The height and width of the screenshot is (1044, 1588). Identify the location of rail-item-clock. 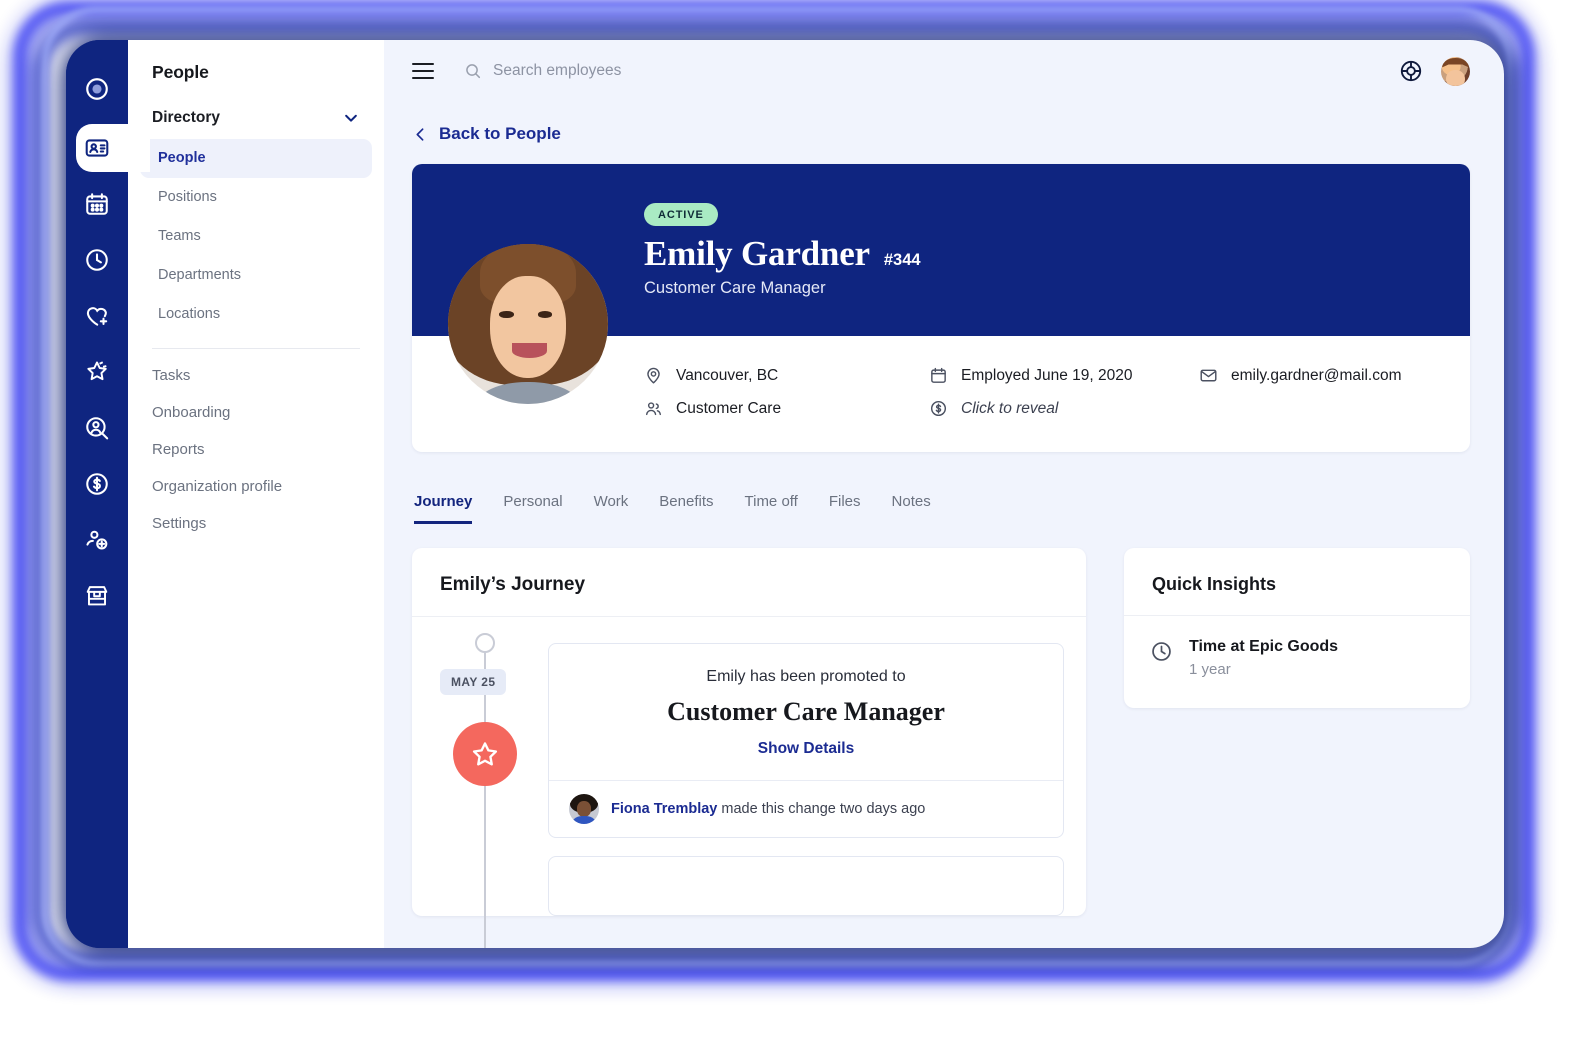
(97, 260).